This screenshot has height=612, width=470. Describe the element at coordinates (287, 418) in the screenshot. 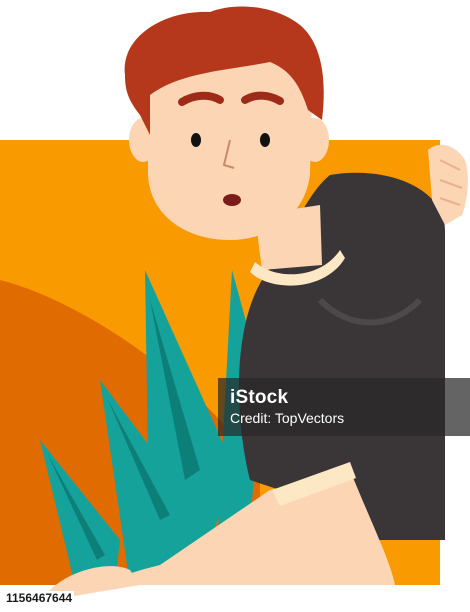

I see `watermark-credit: Credit: TopVectors` at that location.